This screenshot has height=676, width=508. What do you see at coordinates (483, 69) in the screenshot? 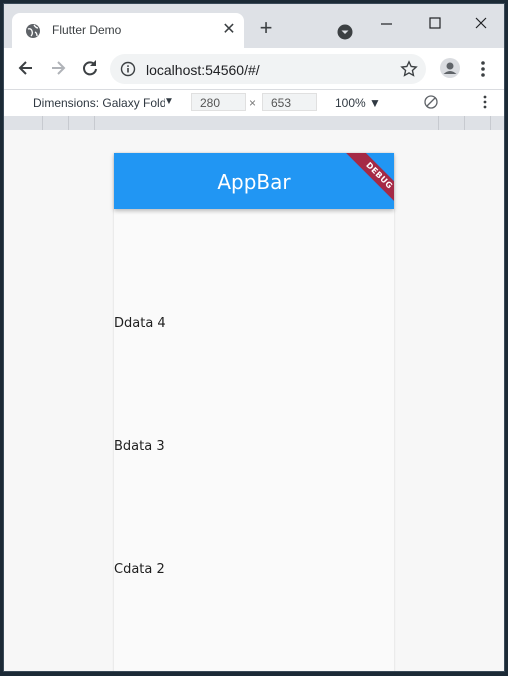
I see `browser-menu-icon` at bounding box center [483, 69].